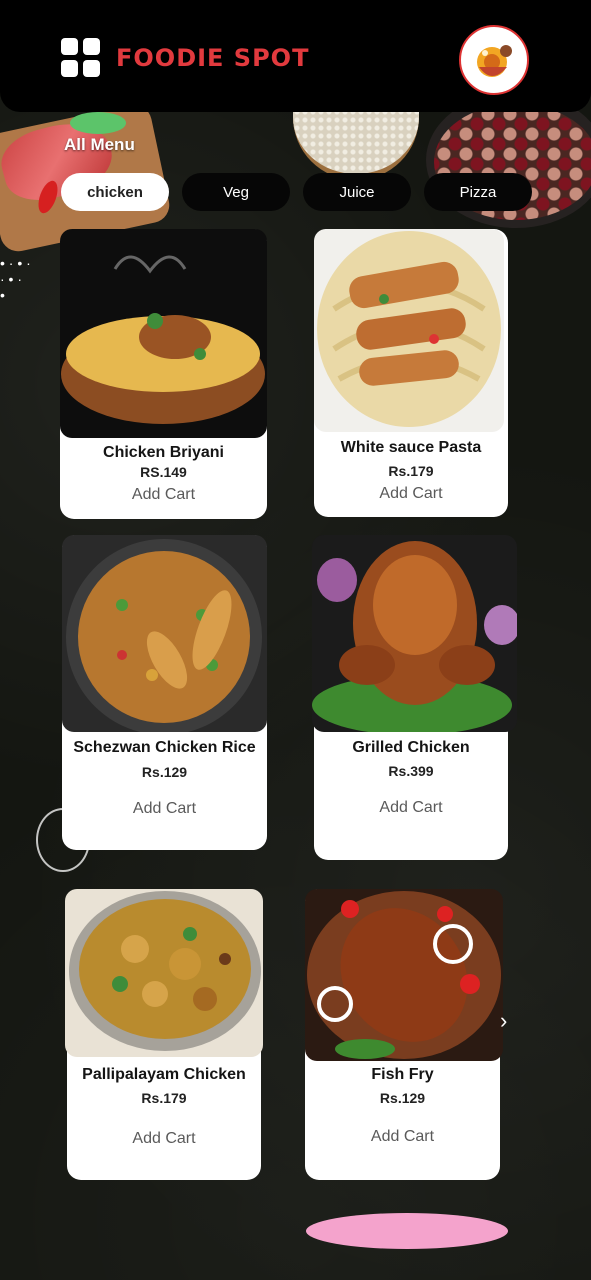 The image size is (591, 1280). Describe the element at coordinates (503, 1021) in the screenshot. I see `chevron-right-icon: ›` at that location.